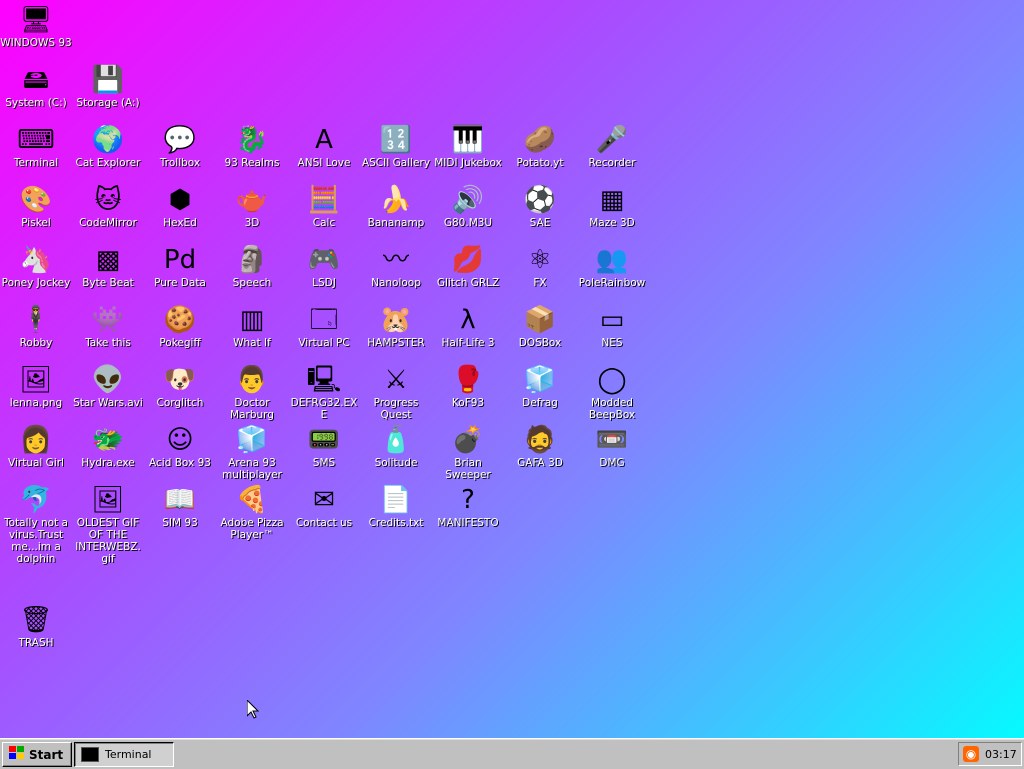 The image size is (1024, 769). What do you see at coordinates (612, 463) in the screenshot?
I see `desktop-icon-label: DMG` at bounding box center [612, 463].